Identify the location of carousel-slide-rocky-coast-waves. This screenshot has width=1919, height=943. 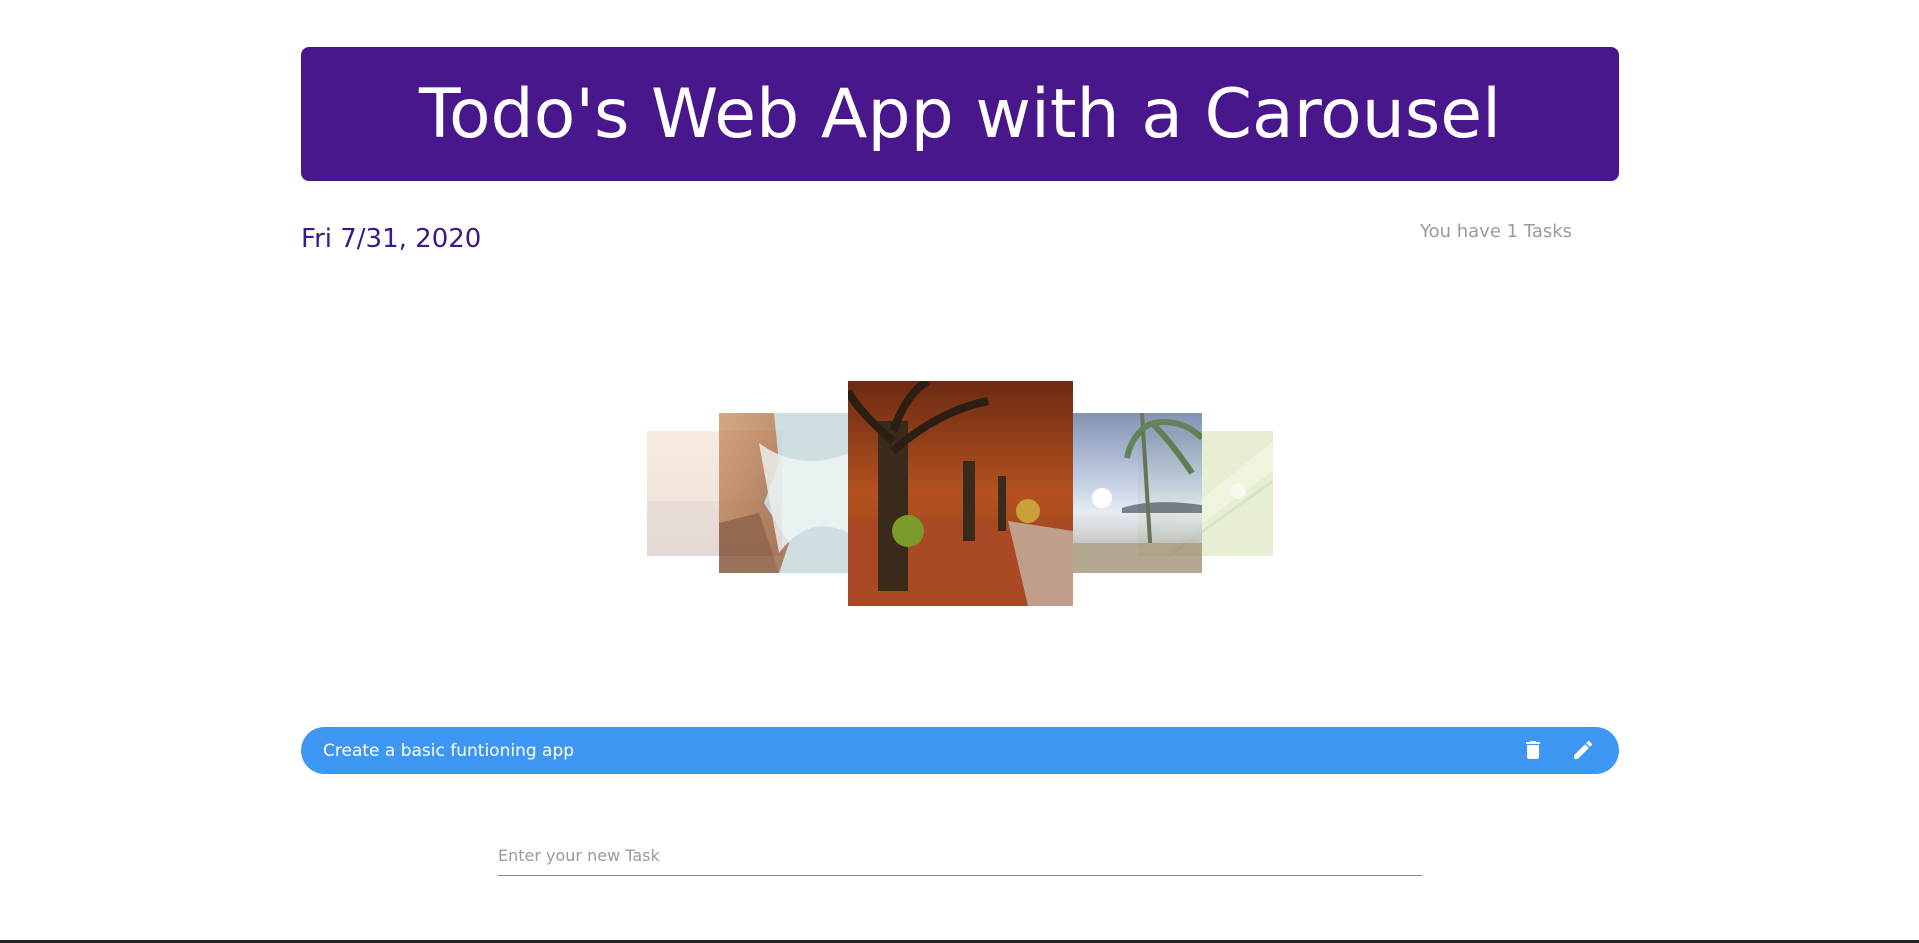
(784, 493).